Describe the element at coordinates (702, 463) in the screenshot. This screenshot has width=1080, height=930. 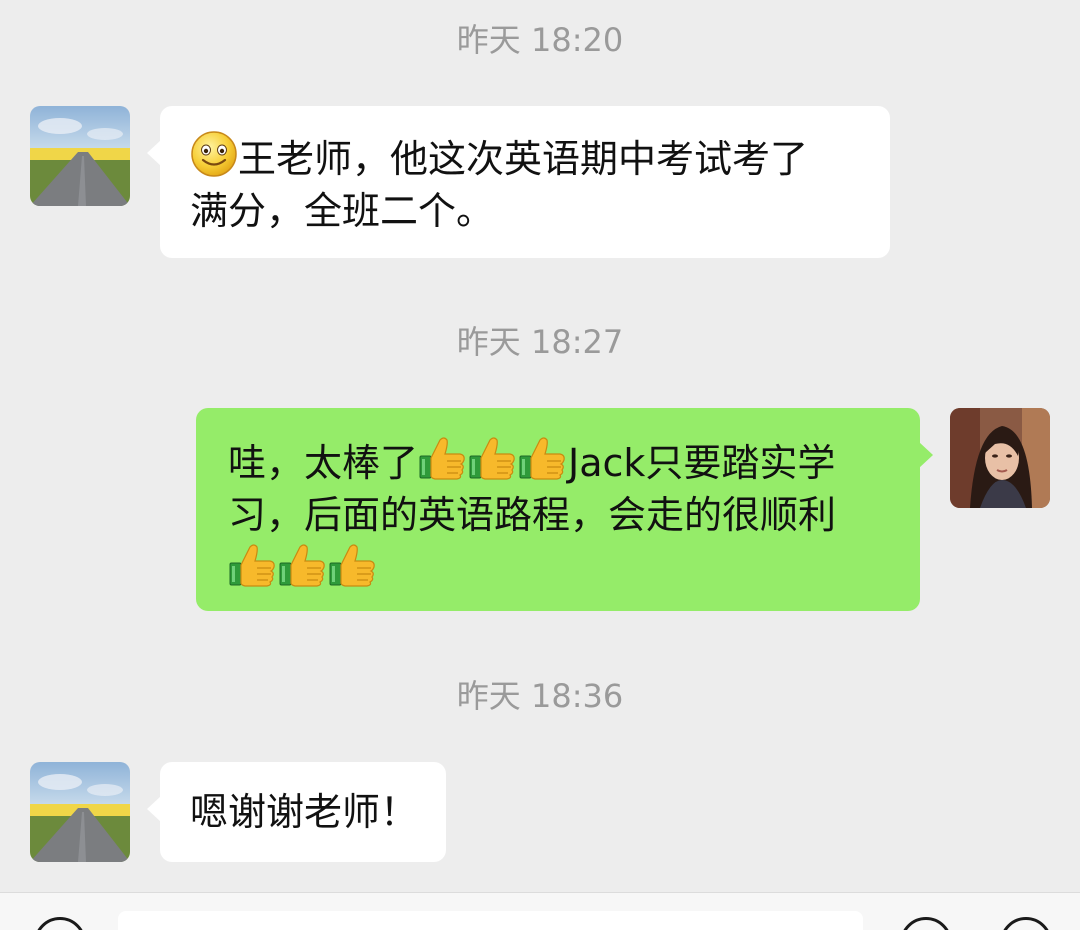
I see `message-text: Jack只要踏实学` at that location.